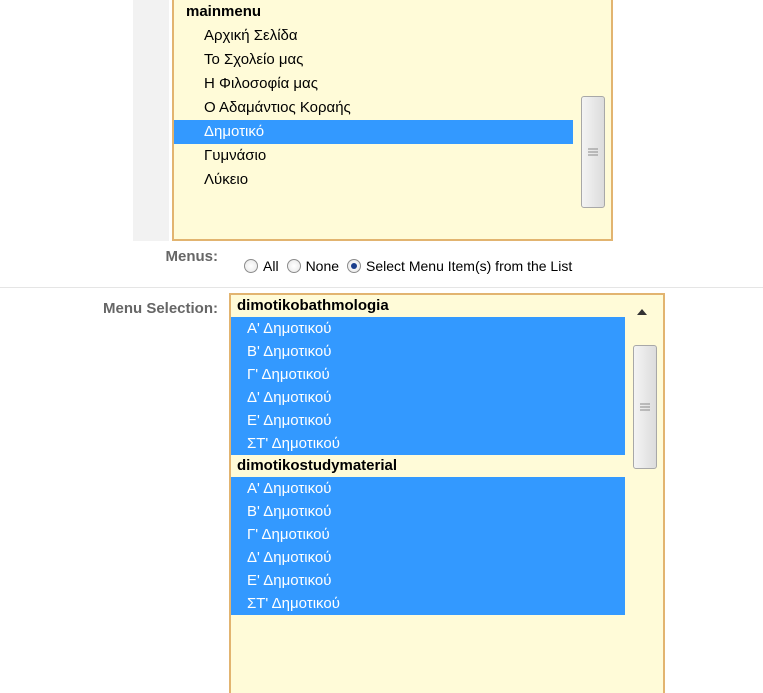  I want to click on list-option: Ο Αδαμάντιος Κοραής, so click(373, 108).